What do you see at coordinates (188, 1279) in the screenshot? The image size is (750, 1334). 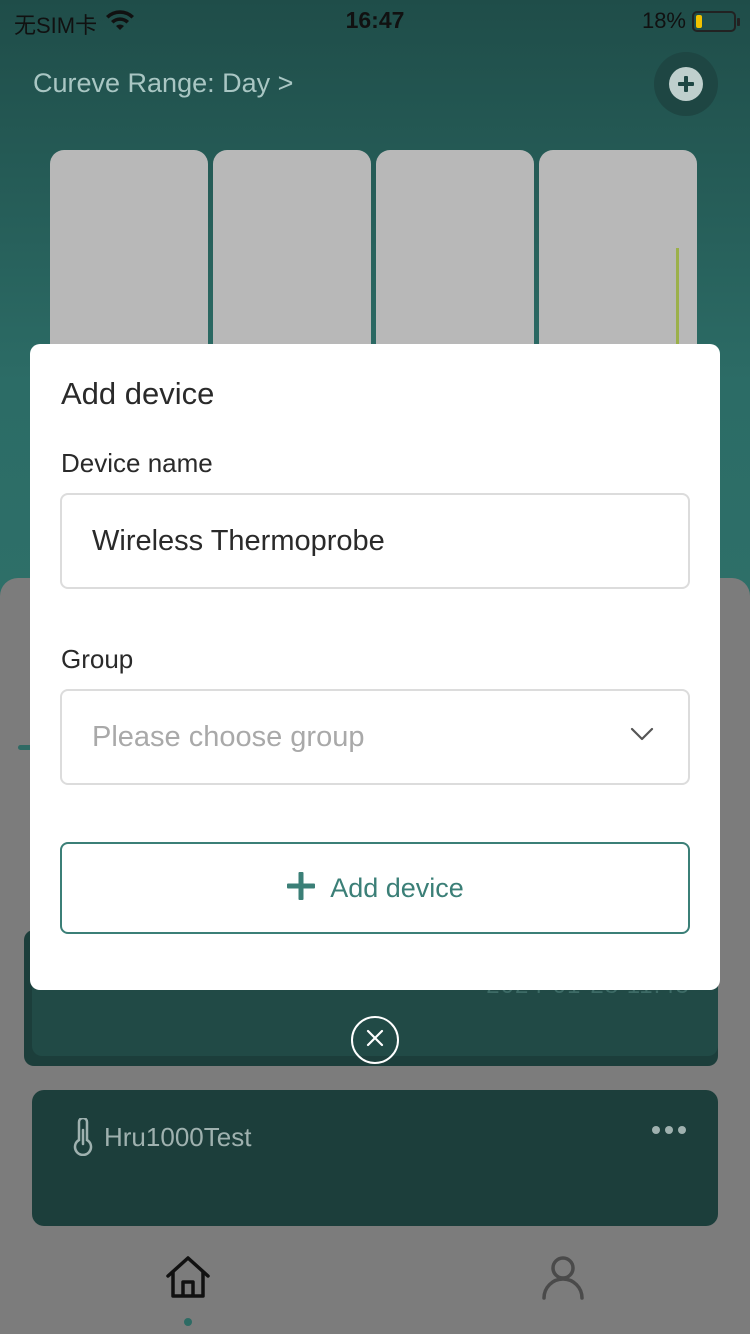 I see `home-icon` at bounding box center [188, 1279].